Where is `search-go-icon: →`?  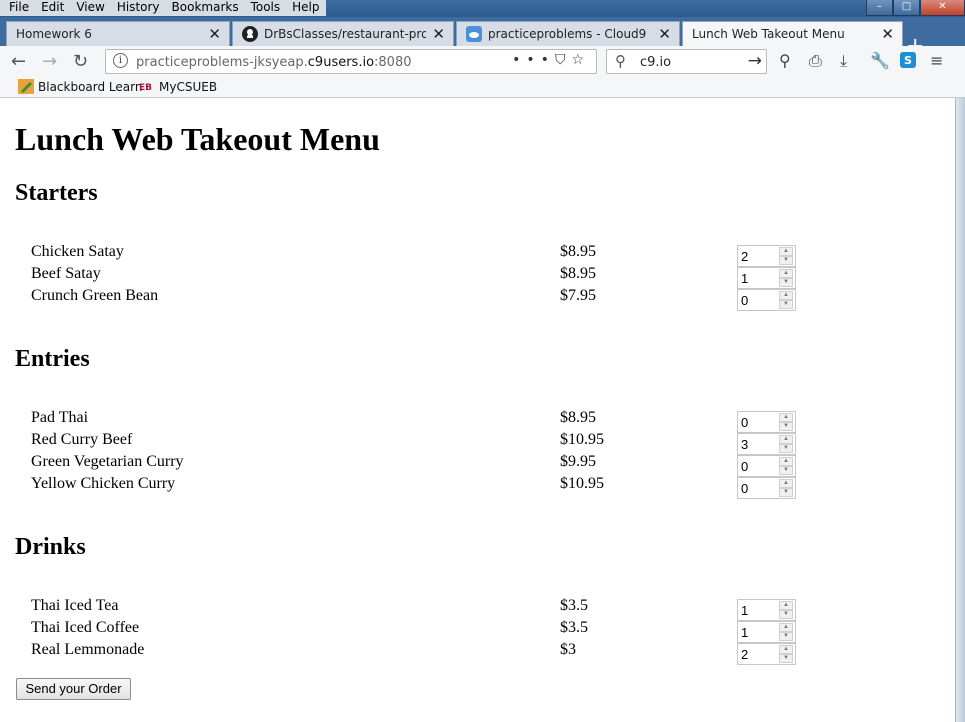
search-go-icon: → is located at coordinates (755, 61).